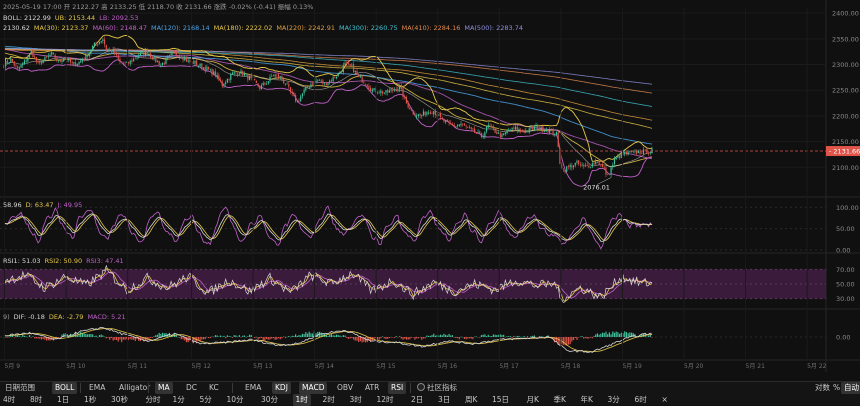  Describe the element at coordinates (90, 400) in the screenshot. I see `timeframe-3: 1秒` at that location.